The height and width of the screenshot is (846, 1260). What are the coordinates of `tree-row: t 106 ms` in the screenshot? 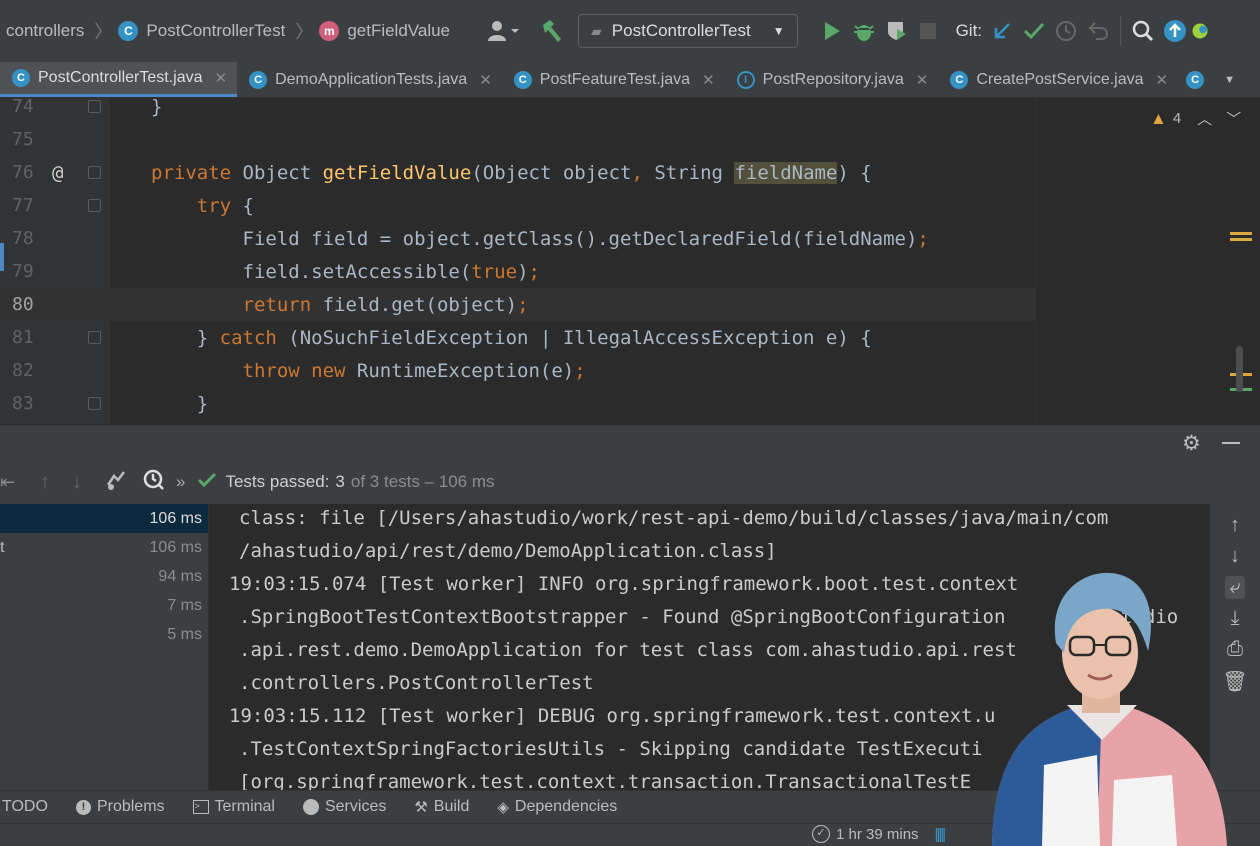 It's located at (104, 547).